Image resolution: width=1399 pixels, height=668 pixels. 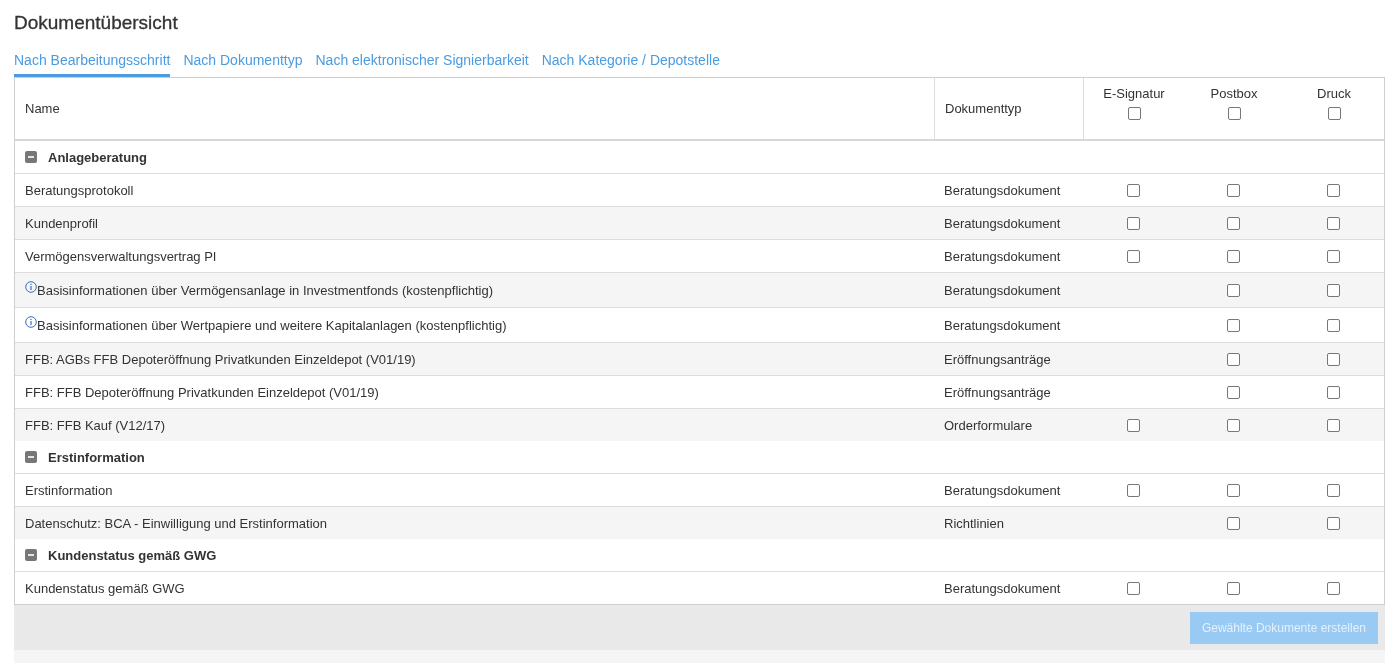 What do you see at coordinates (220, 359) in the screenshot?
I see `document-name: FFB: AGBs FFB Depoteröffnung Privatkunden Einzeldepot (V01/19)` at bounding box center [220, 359].